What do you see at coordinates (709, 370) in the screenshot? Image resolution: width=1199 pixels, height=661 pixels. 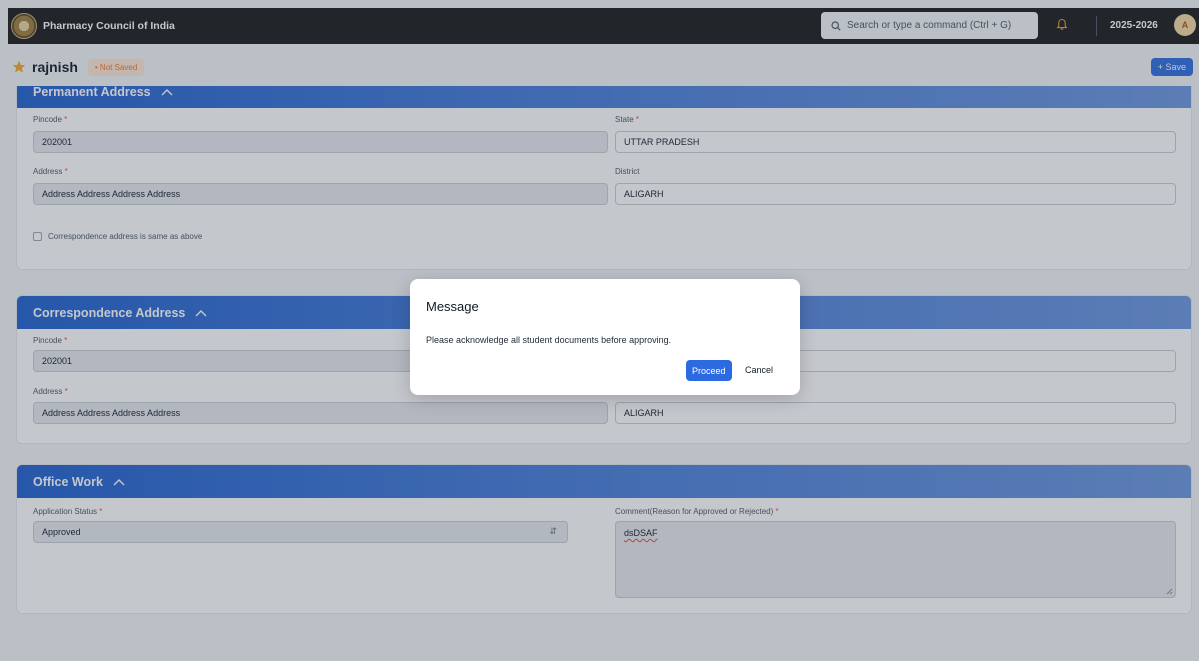 I see `proceed-button: Proceed` at bounding box center [709, 370].